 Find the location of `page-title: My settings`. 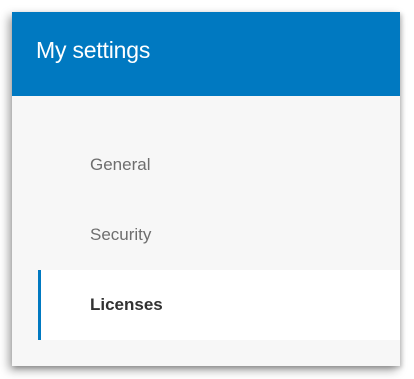

page-title: My settings is located at coordinates (93, 49).